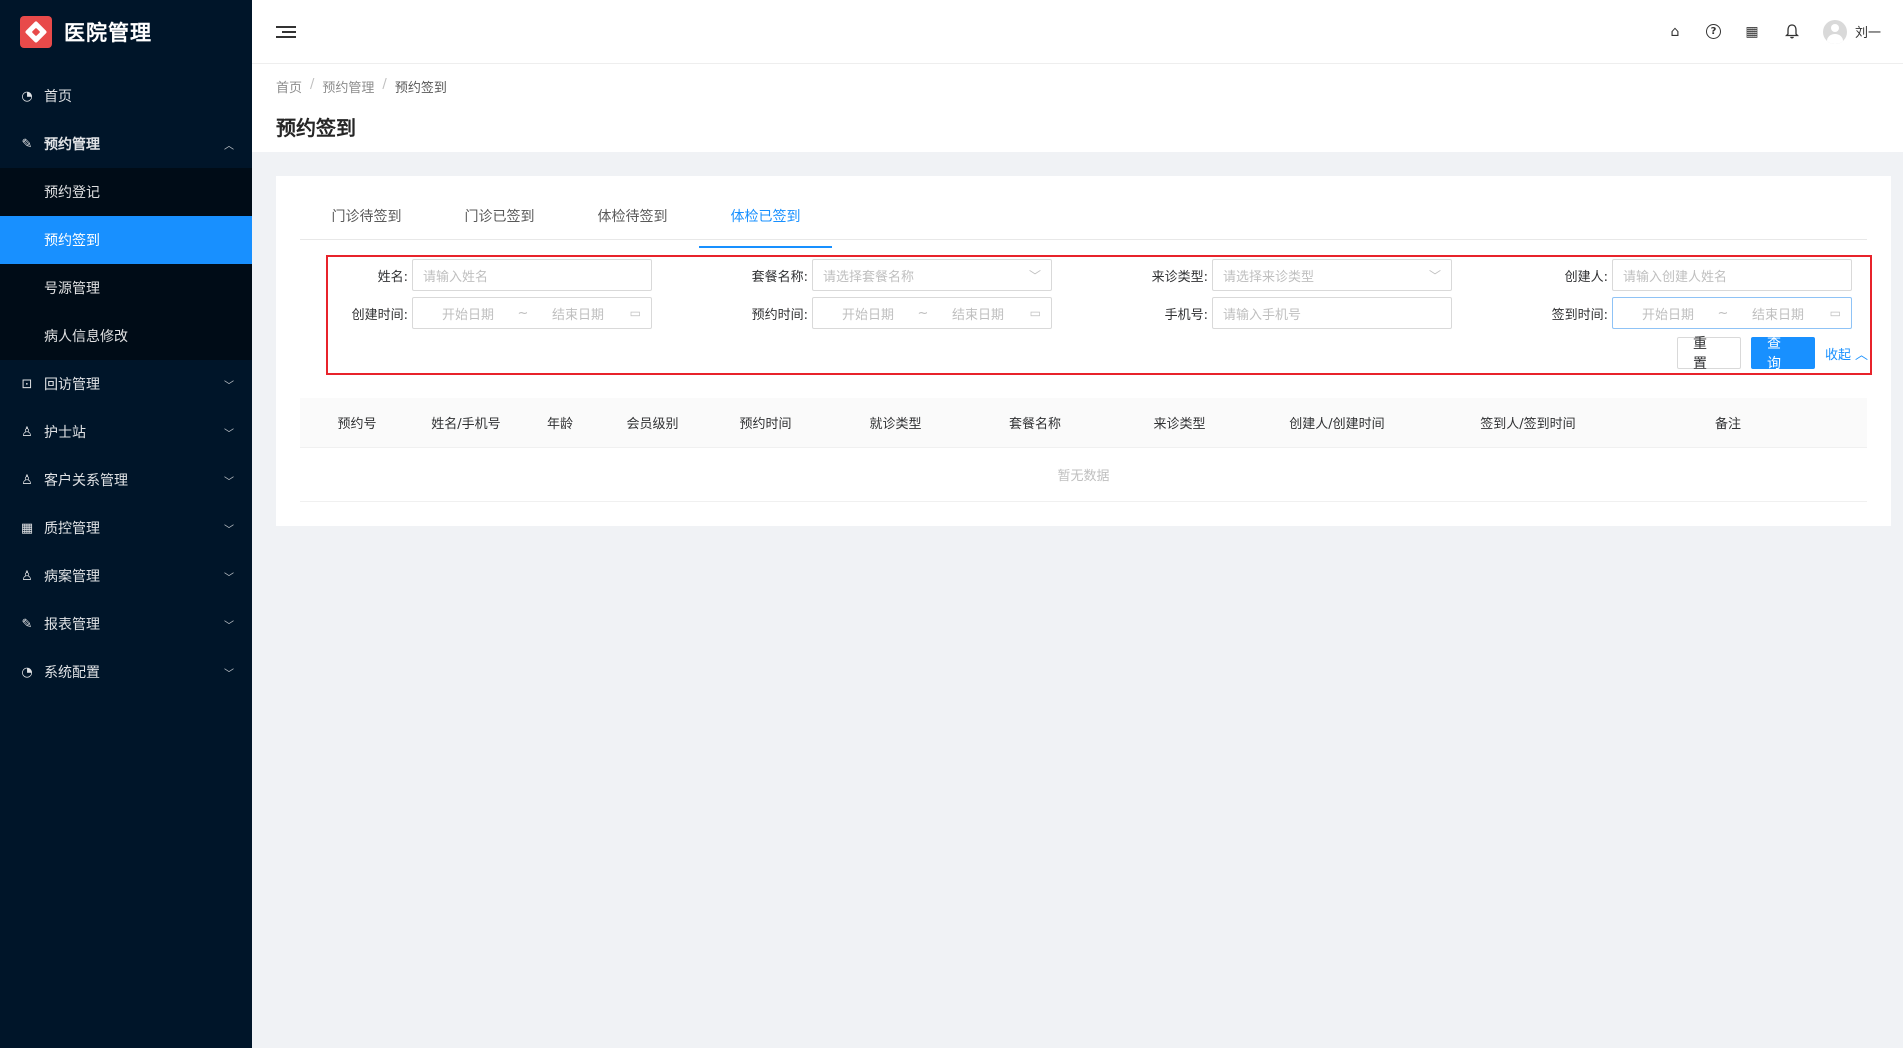 Image resolution: width=1903 pixels, height=1048 pixels. What do you see at coordinates (1713, 31) in the screenshot?
I see `help-icon: ?` at bounding box center [1713, 31].